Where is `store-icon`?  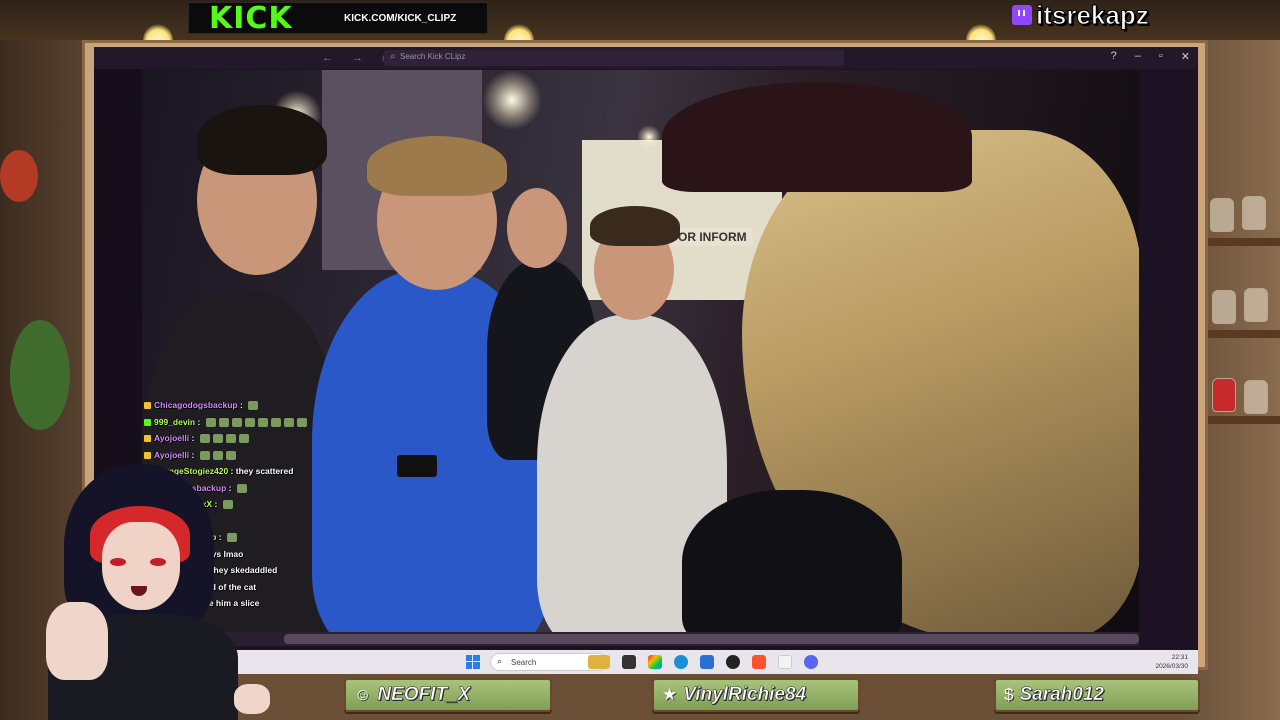 store-icon is located at coordinates (707, 662).